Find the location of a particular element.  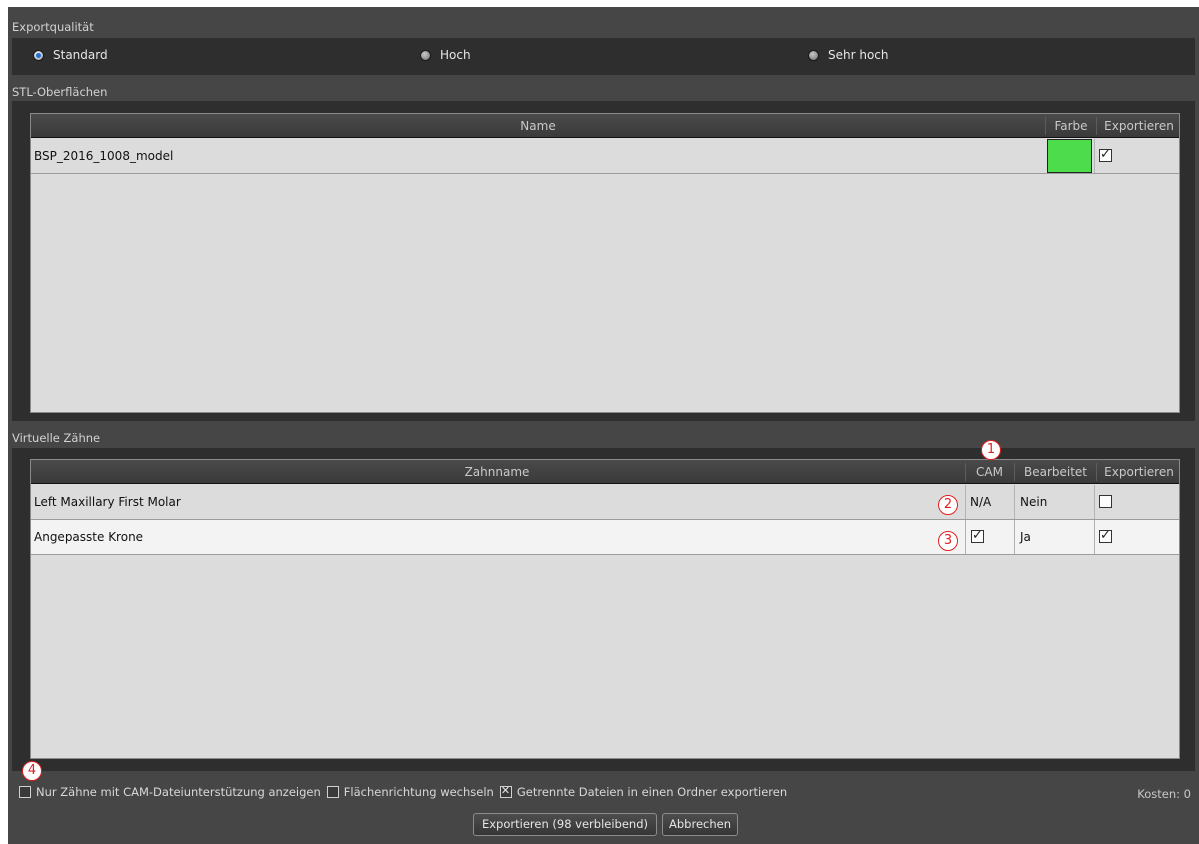

column-header-edited: Bearbeitet is located at coordinates (1055, 472).